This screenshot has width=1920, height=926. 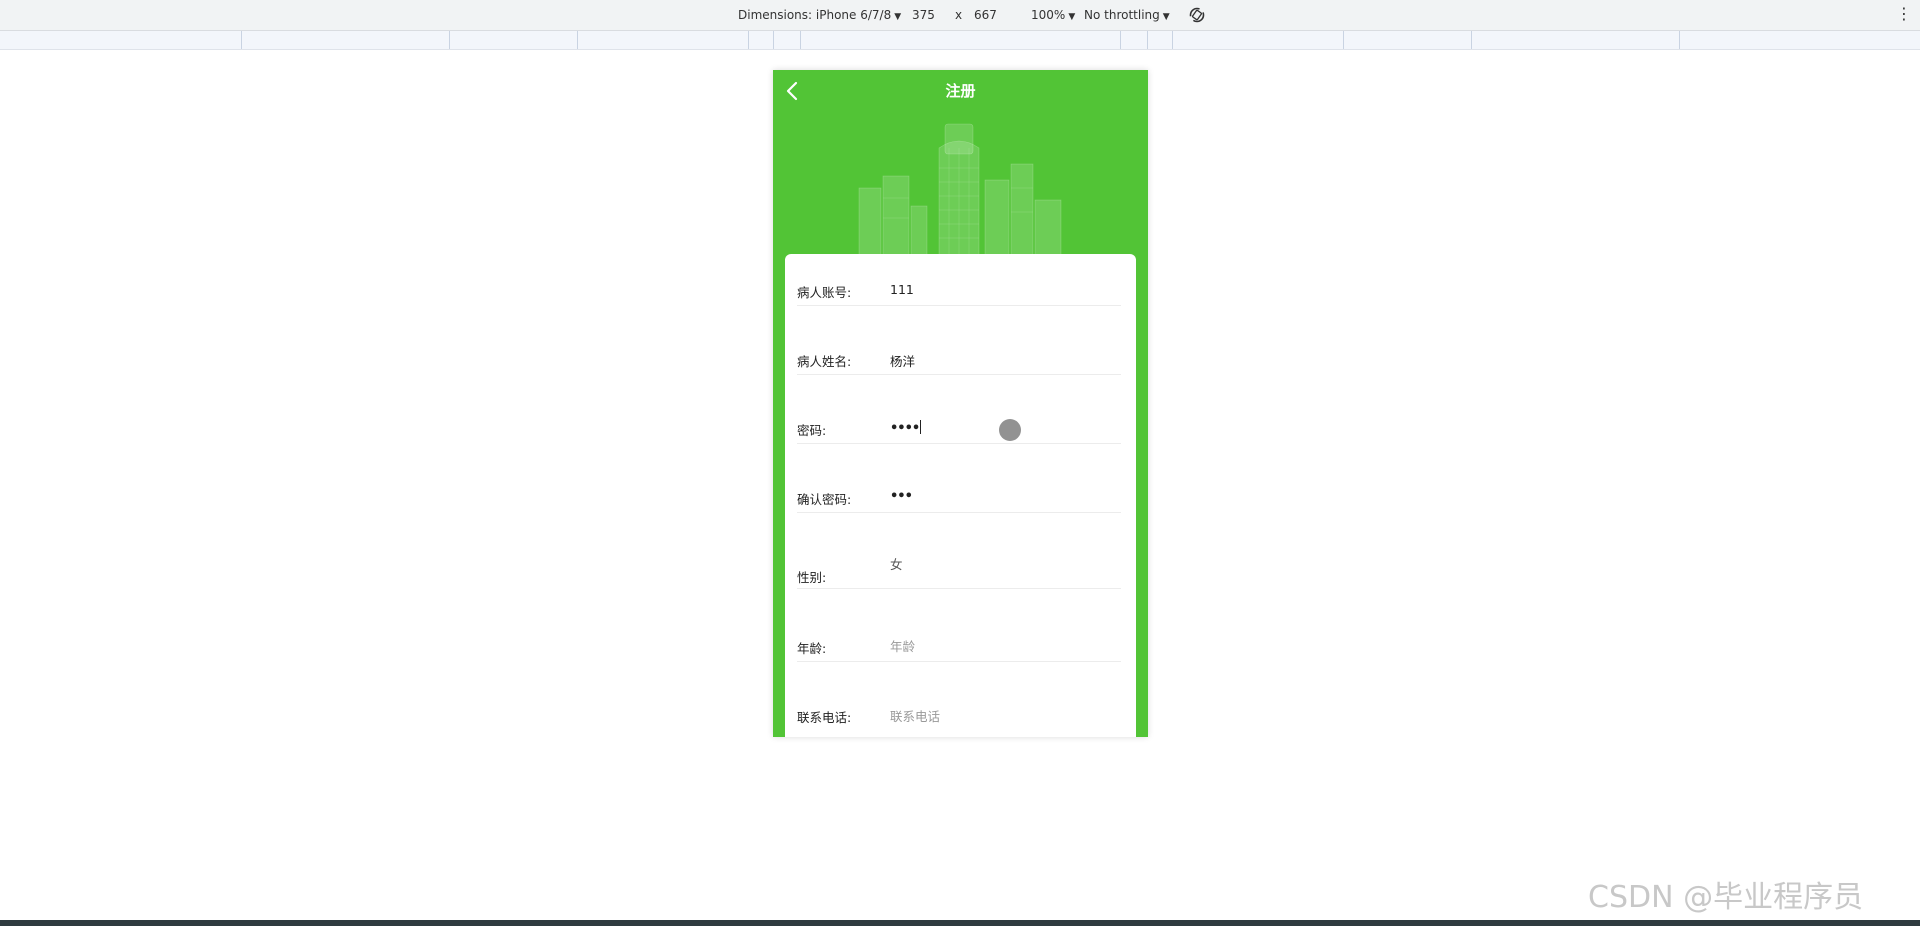 I want to click on age-input: 年龄, so click(x=902, y=645).